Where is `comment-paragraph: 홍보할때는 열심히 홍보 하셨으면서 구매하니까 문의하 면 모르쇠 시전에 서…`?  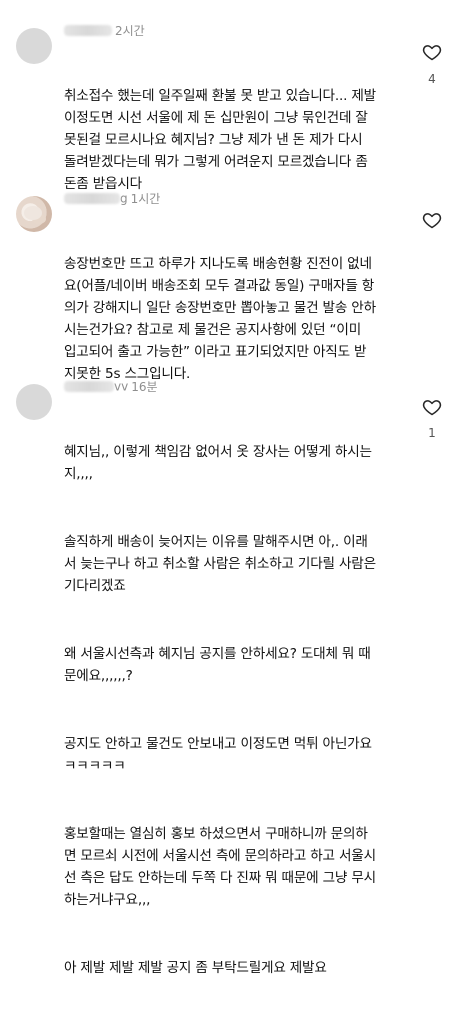
comment-paragraph: 홍보할때는 열심히 홍보 하셨으면서 구매하니까 문의하 면 모르쇠 시전에 서… is located at coordinates (220, 867).